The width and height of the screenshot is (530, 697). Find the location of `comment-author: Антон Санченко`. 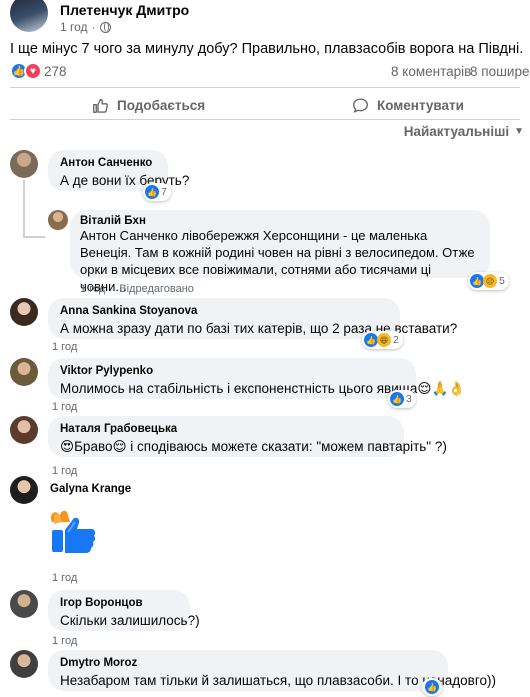

comment-author: Антон Санченко is located at coordinates (108, 163).